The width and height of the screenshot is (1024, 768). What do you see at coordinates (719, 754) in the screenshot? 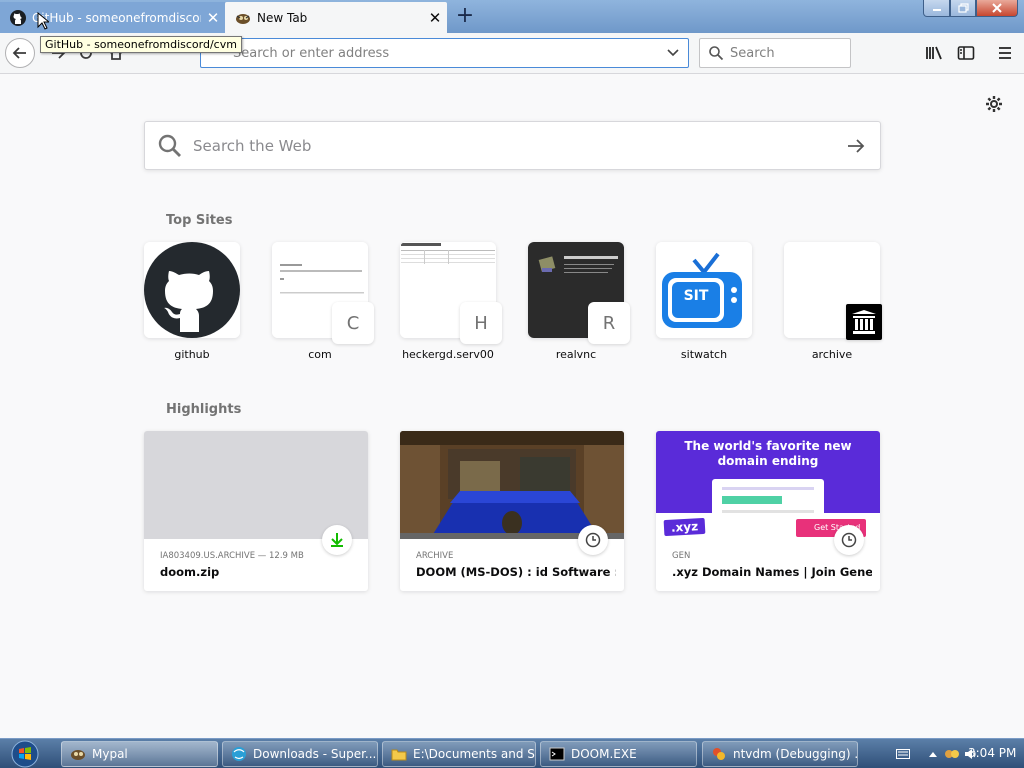
I see `debugger-icon` at bounding box center [719, 754].